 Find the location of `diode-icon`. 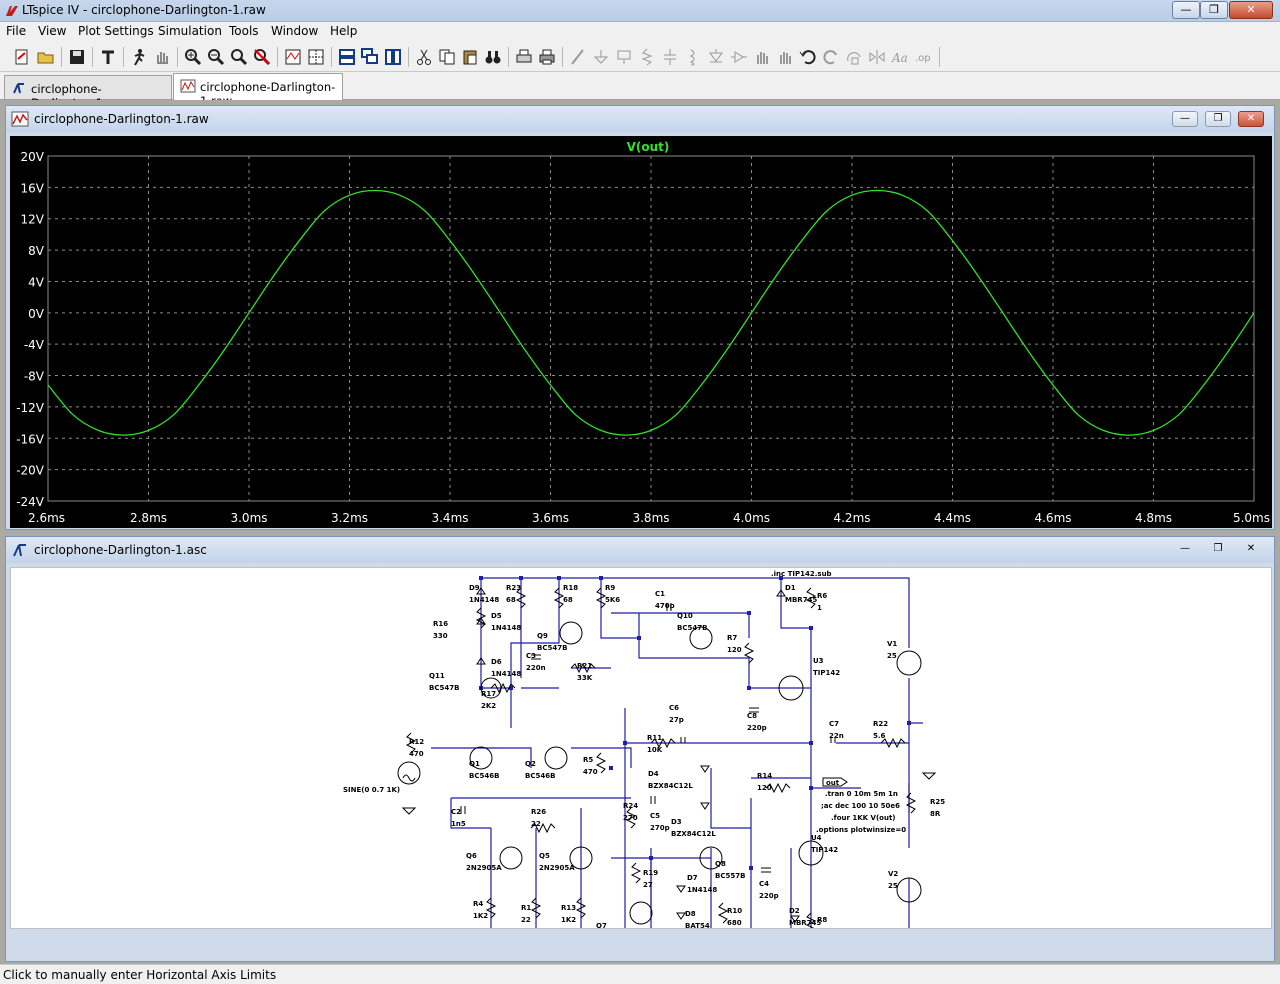

diode-icon is located at coordinates (716, 57).